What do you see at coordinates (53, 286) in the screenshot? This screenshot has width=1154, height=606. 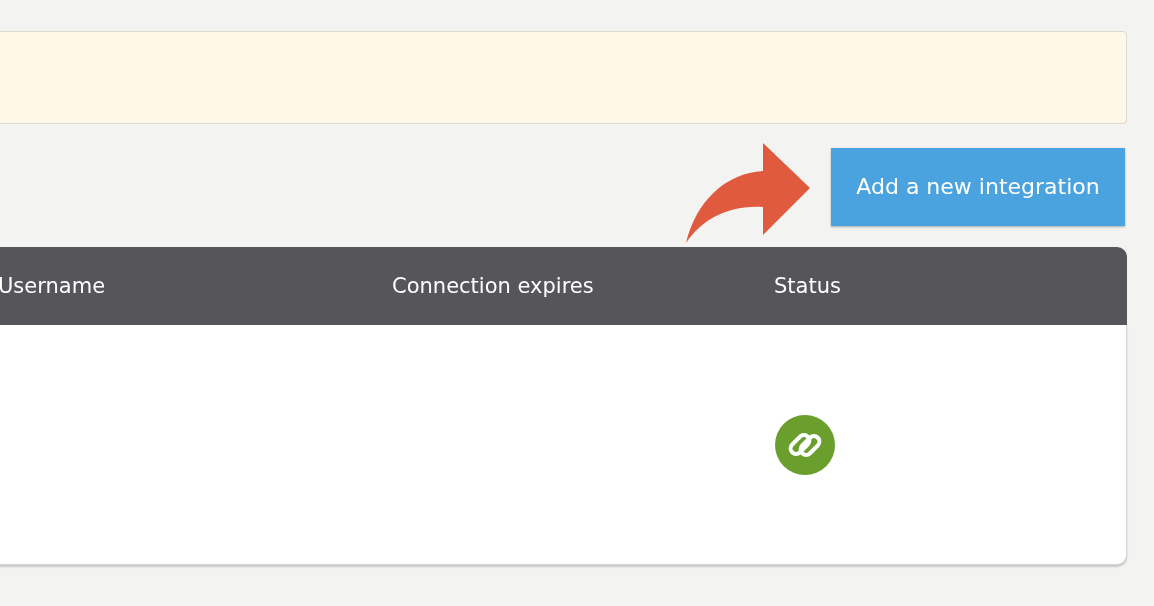 I see `column-header: Username` at bounding box center [53, 286].